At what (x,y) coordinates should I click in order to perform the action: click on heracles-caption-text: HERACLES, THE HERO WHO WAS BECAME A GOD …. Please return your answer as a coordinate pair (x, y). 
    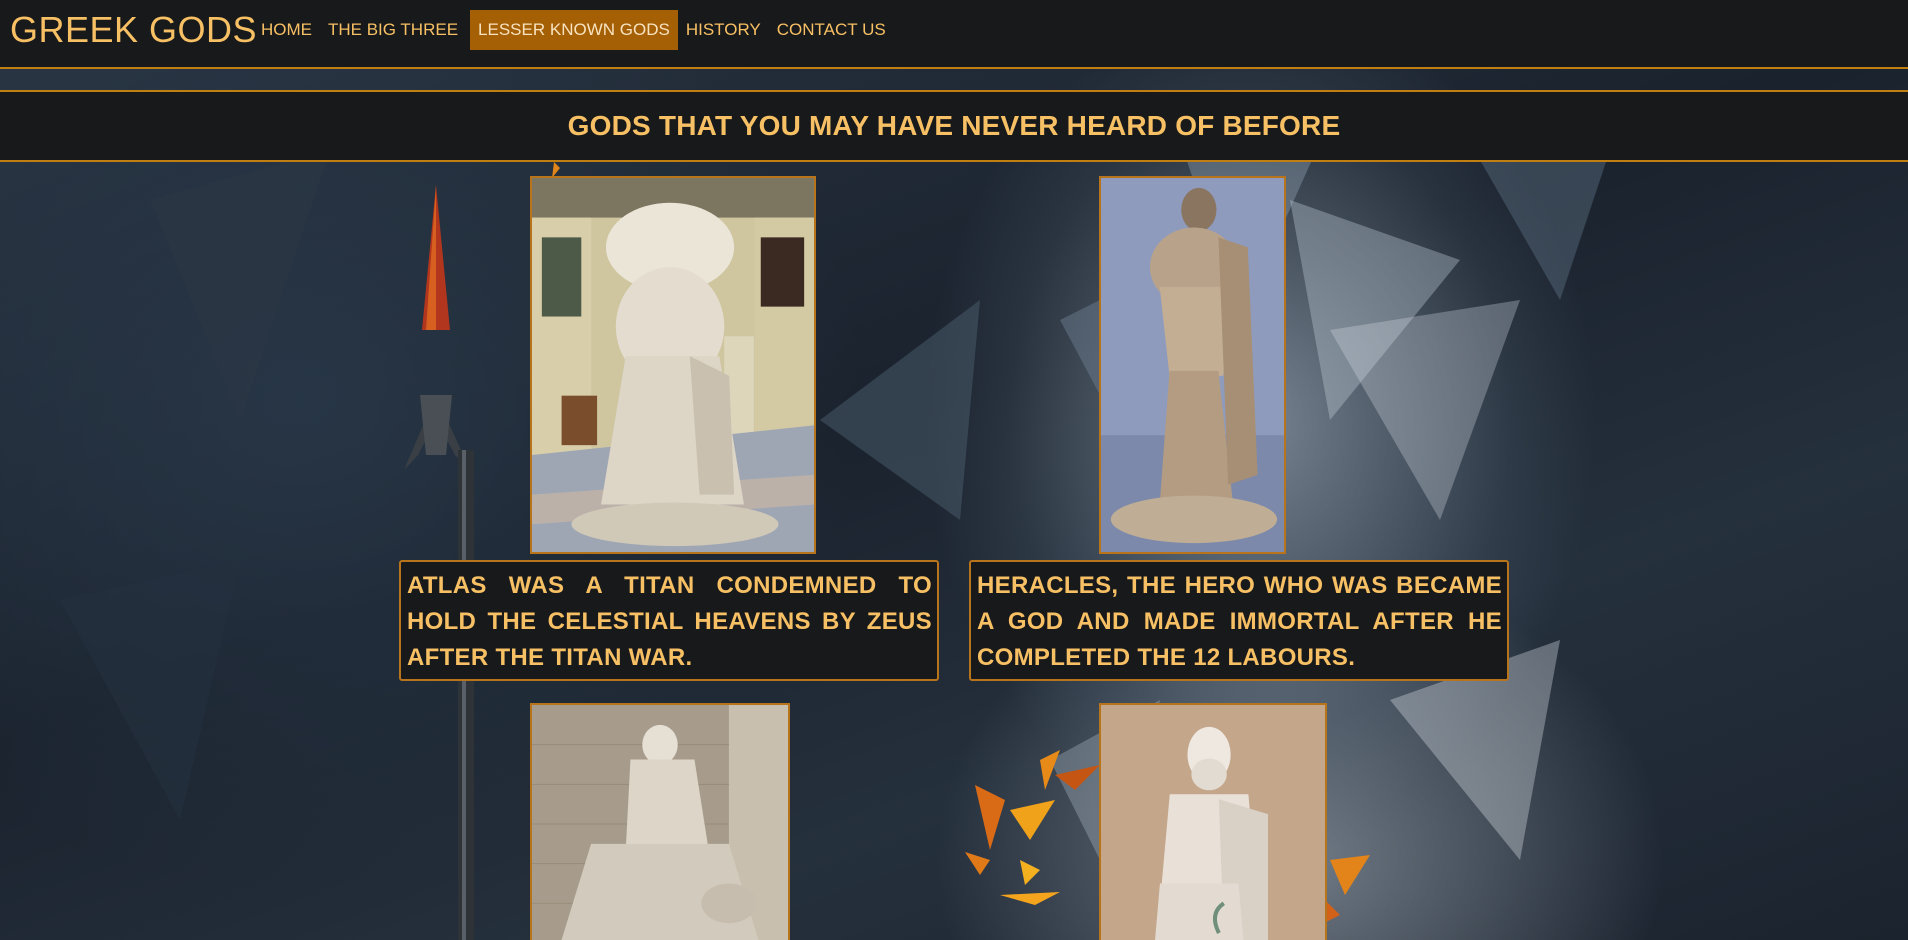
    Looking at the image, I should click on (1239, 621).